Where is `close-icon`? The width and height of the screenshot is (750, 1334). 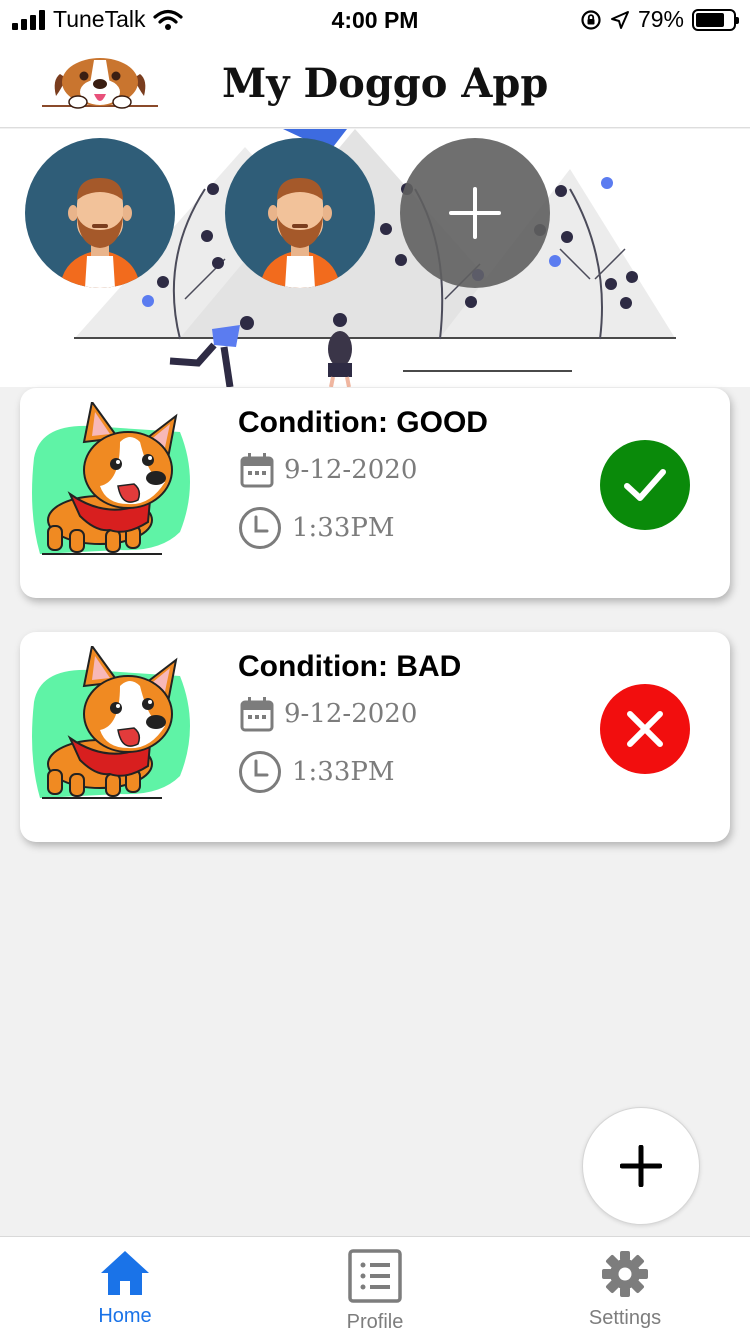 close-icon is located at coordinates (645, 729).